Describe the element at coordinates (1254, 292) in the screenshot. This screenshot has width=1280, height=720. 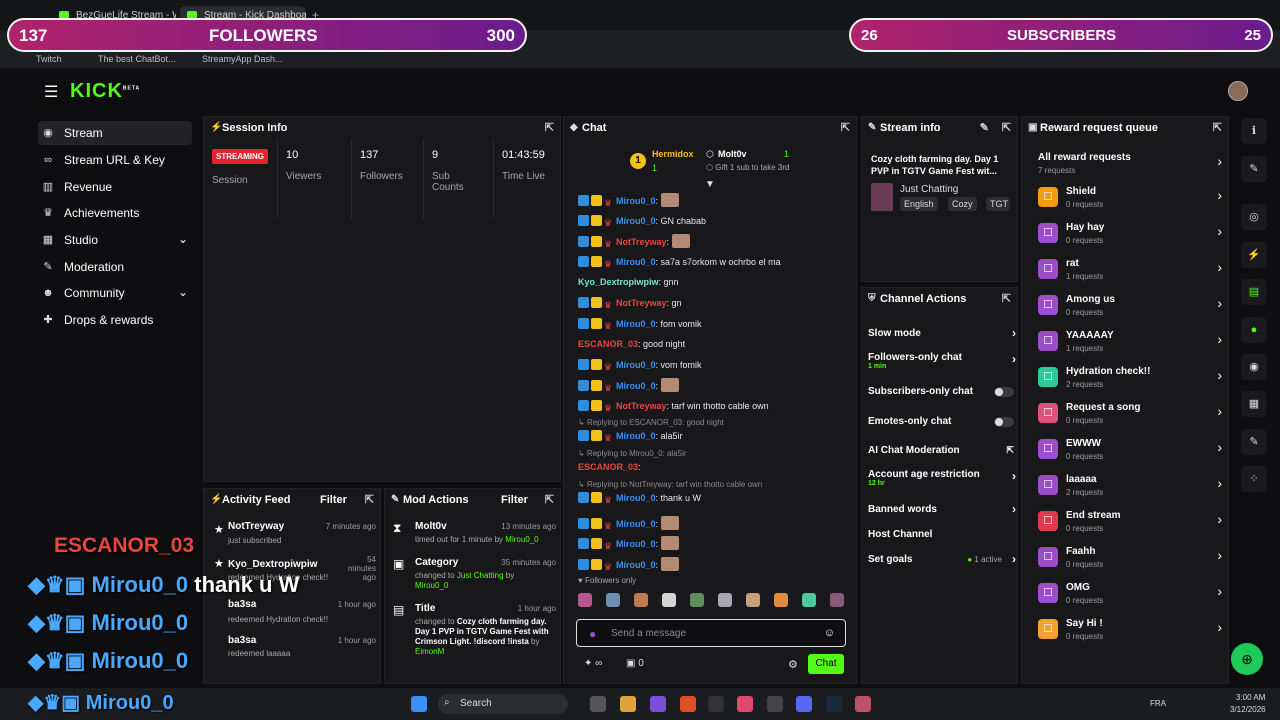
I see `document-icon: ▤` at that location.